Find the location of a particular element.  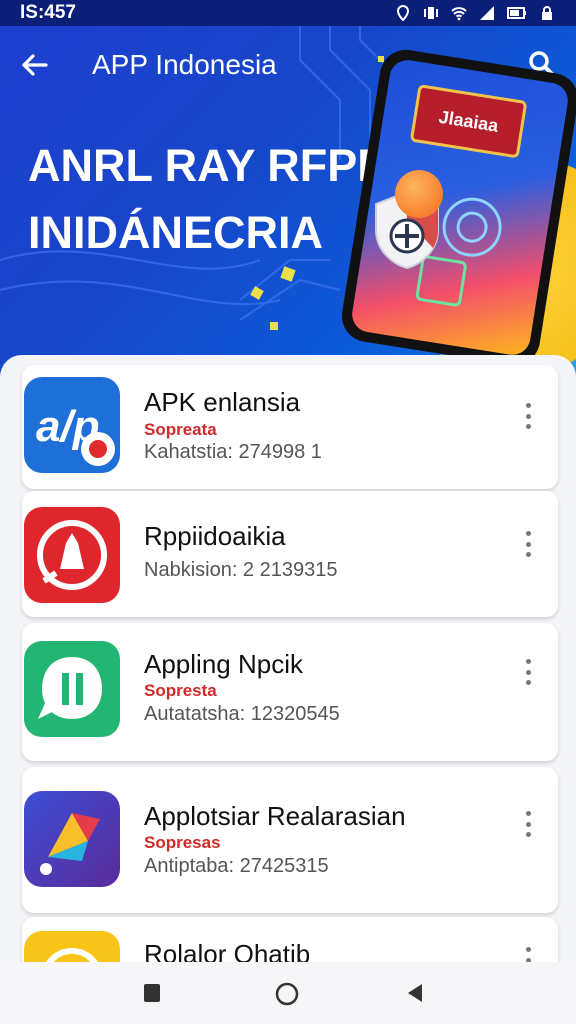

navigation-bar is located at coordinates (288, 993).